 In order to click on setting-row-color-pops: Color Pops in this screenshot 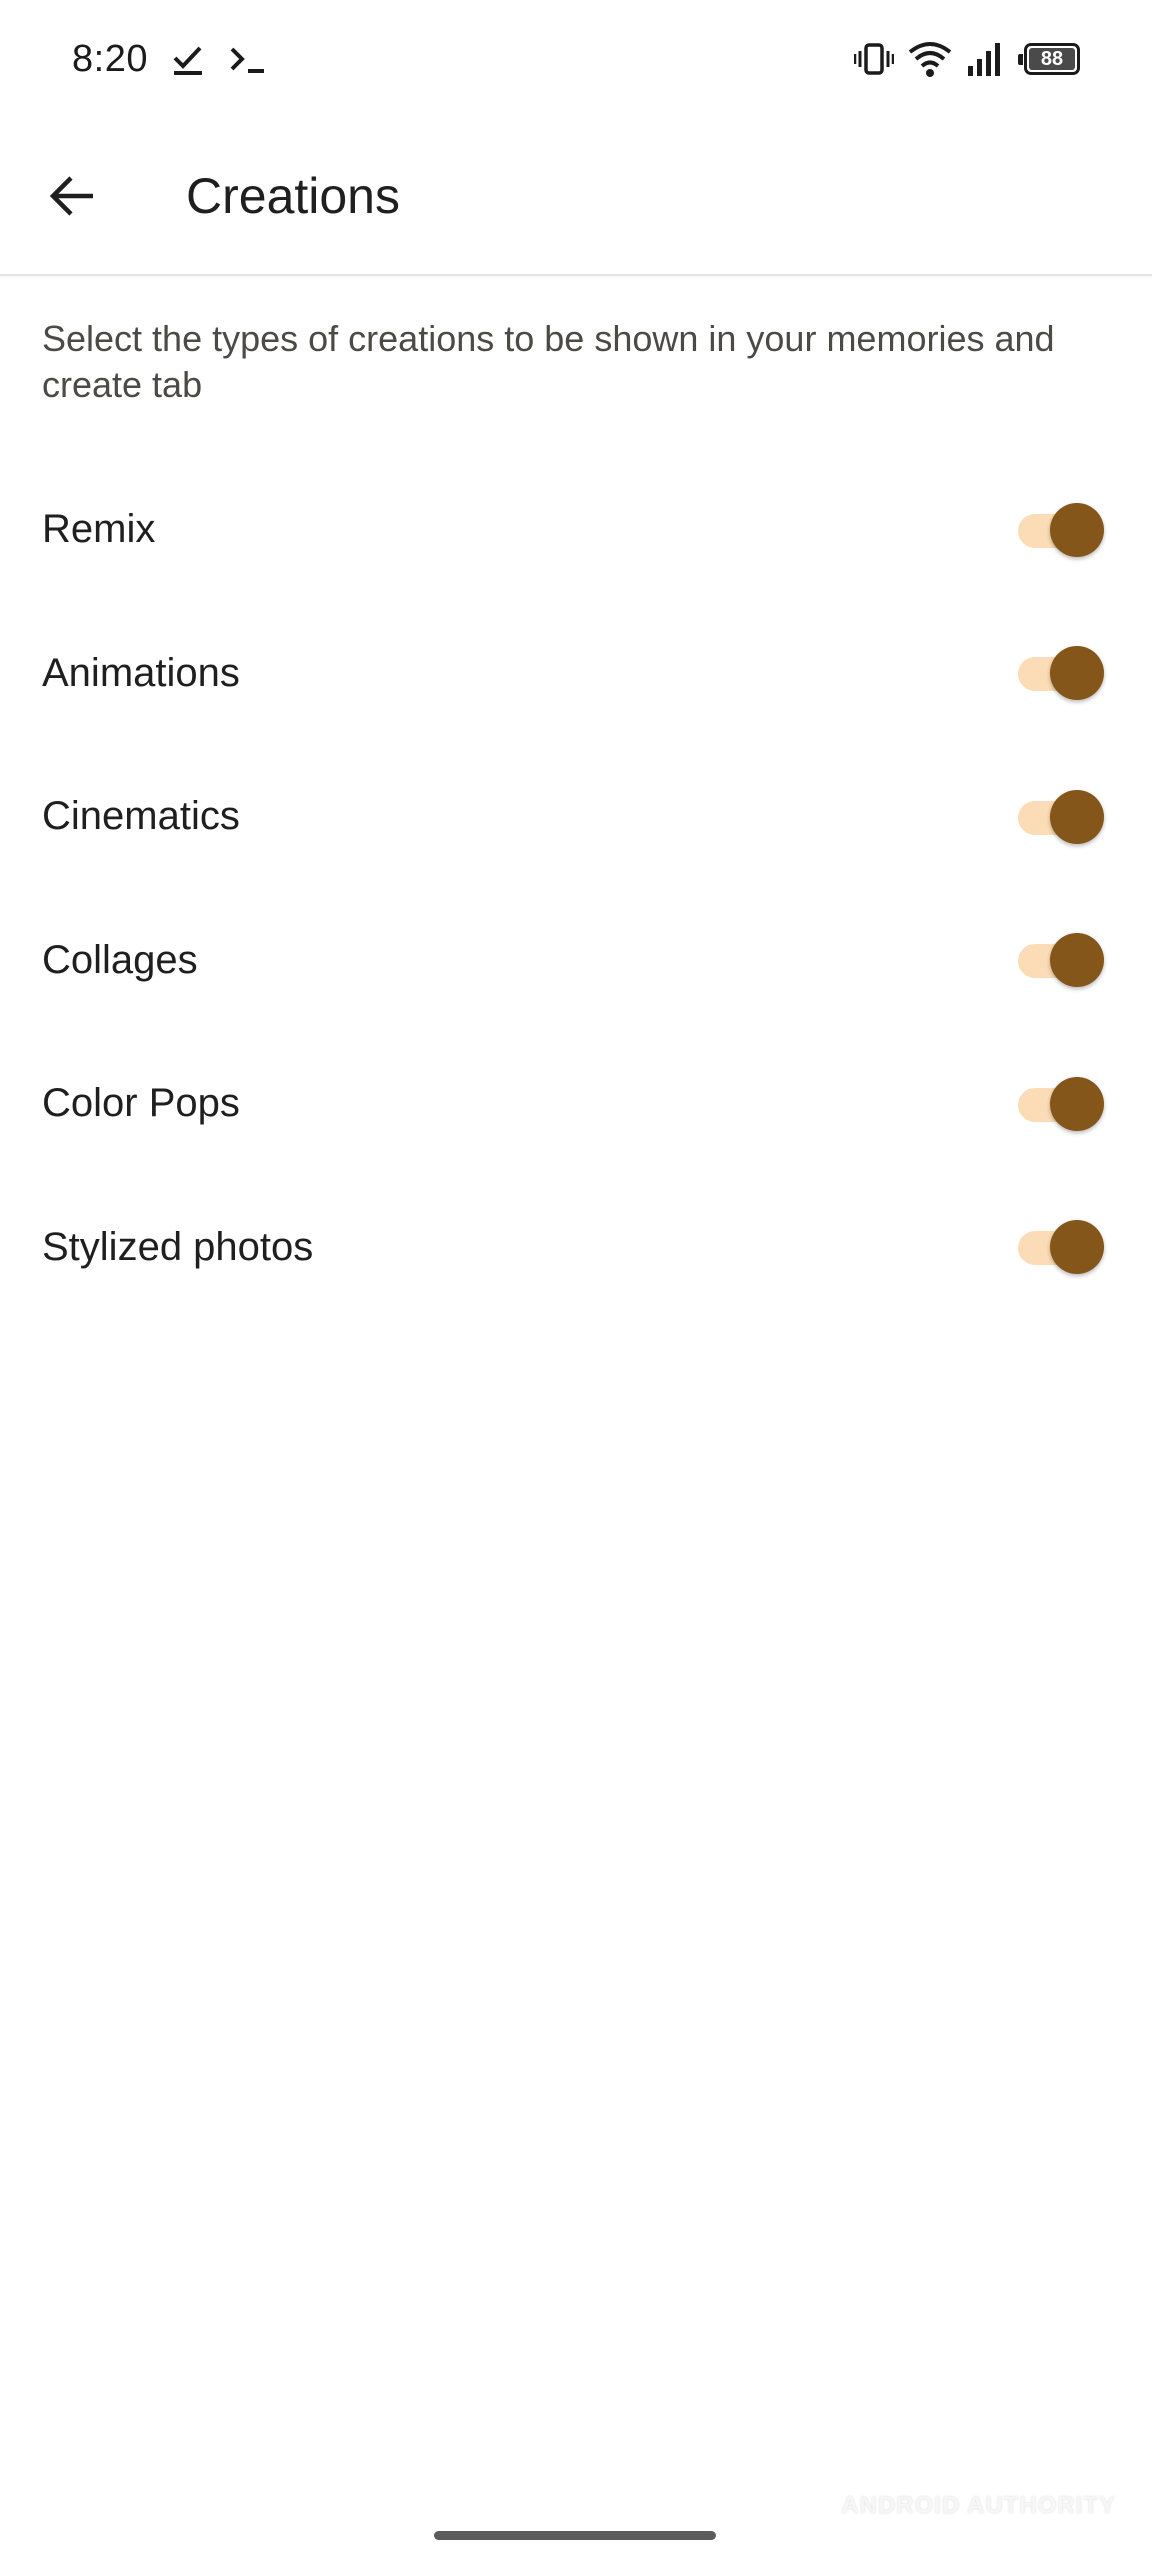, I will do `click(576, 1104)`.